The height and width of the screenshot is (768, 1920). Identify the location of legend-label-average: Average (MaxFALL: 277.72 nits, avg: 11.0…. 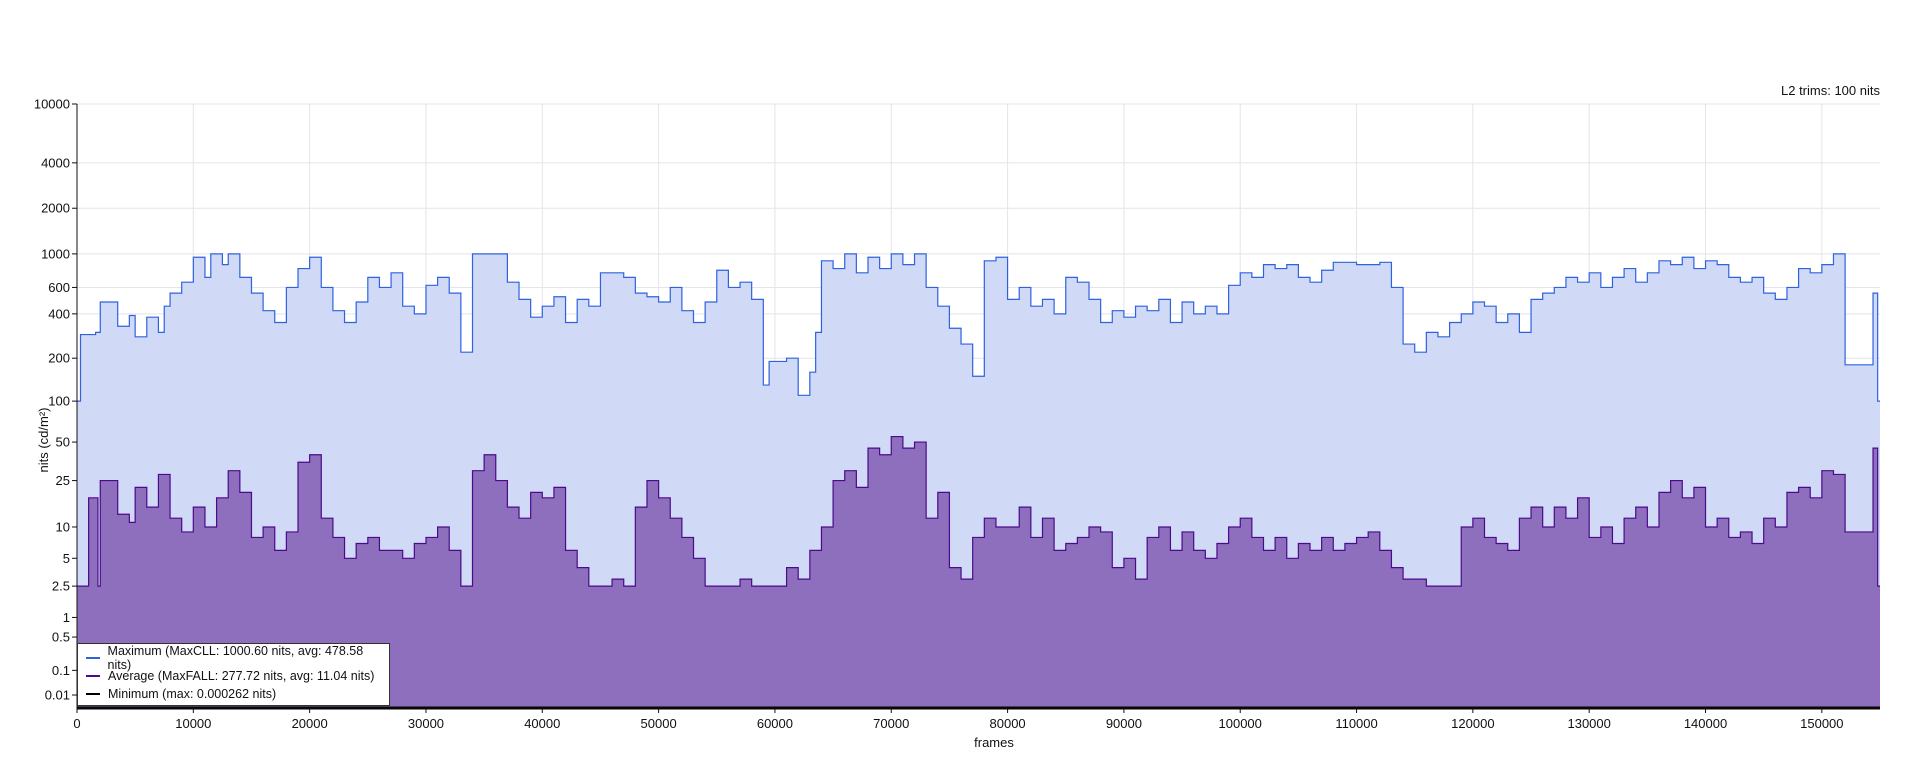
(241, 676).